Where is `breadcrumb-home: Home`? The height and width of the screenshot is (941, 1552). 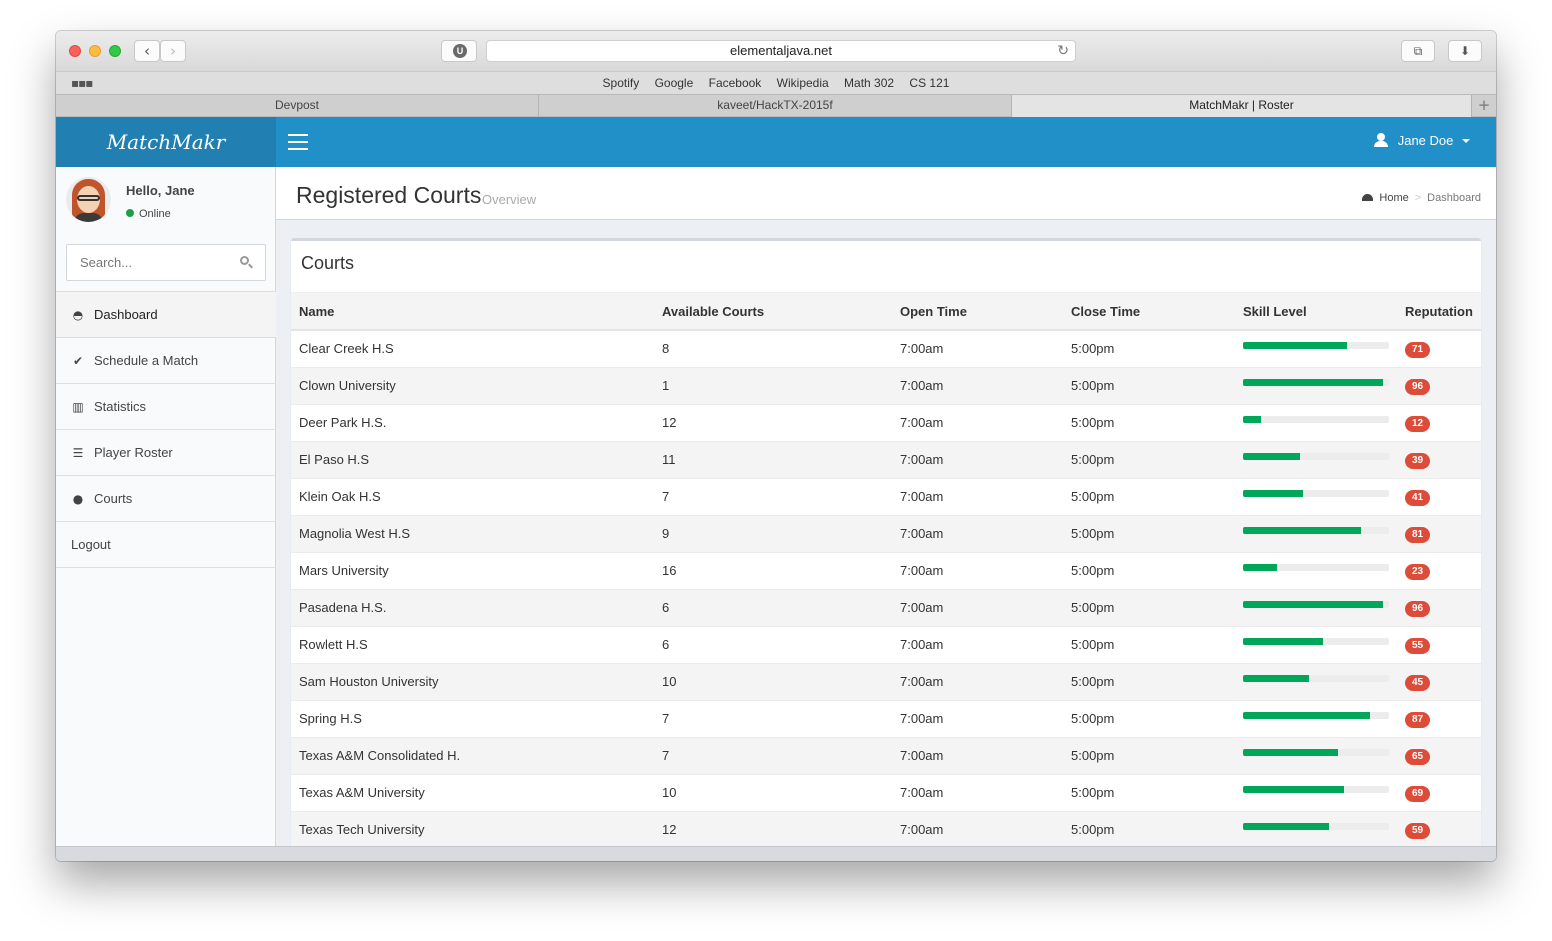
breadcrumb-home: Home is located at coordinates (1393, 198).